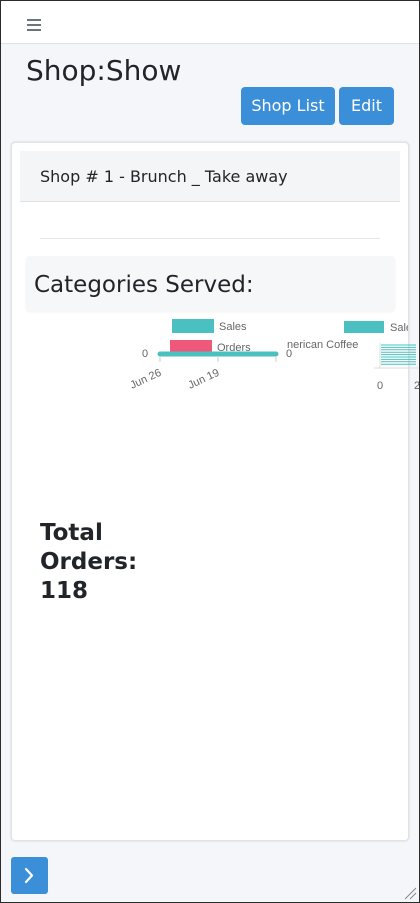  Describe the element at coordinates (234, 348) in the screenshot. I see `legend-label-orders: Orders` at that location.